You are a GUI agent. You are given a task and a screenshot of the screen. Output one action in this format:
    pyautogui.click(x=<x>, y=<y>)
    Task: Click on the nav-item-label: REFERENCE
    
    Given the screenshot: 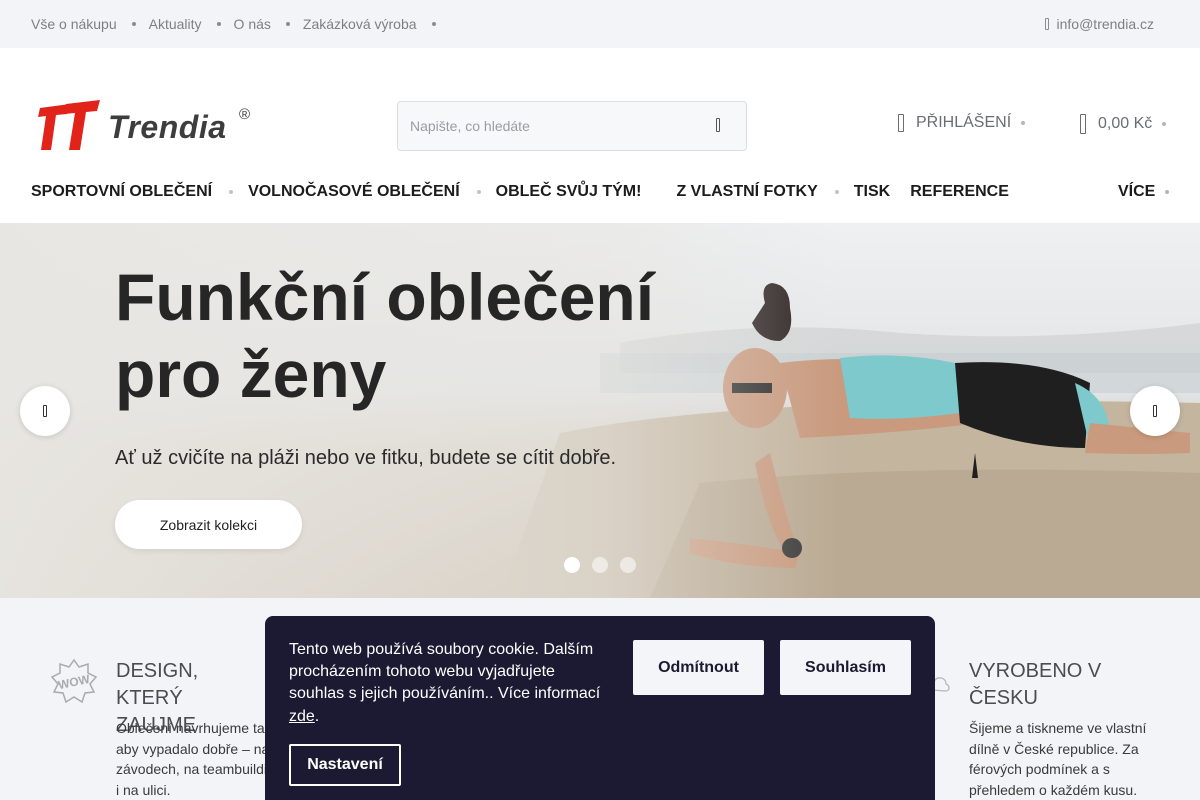 What is the action you would take?
    pyautogui.click(x=959, y=191)
    